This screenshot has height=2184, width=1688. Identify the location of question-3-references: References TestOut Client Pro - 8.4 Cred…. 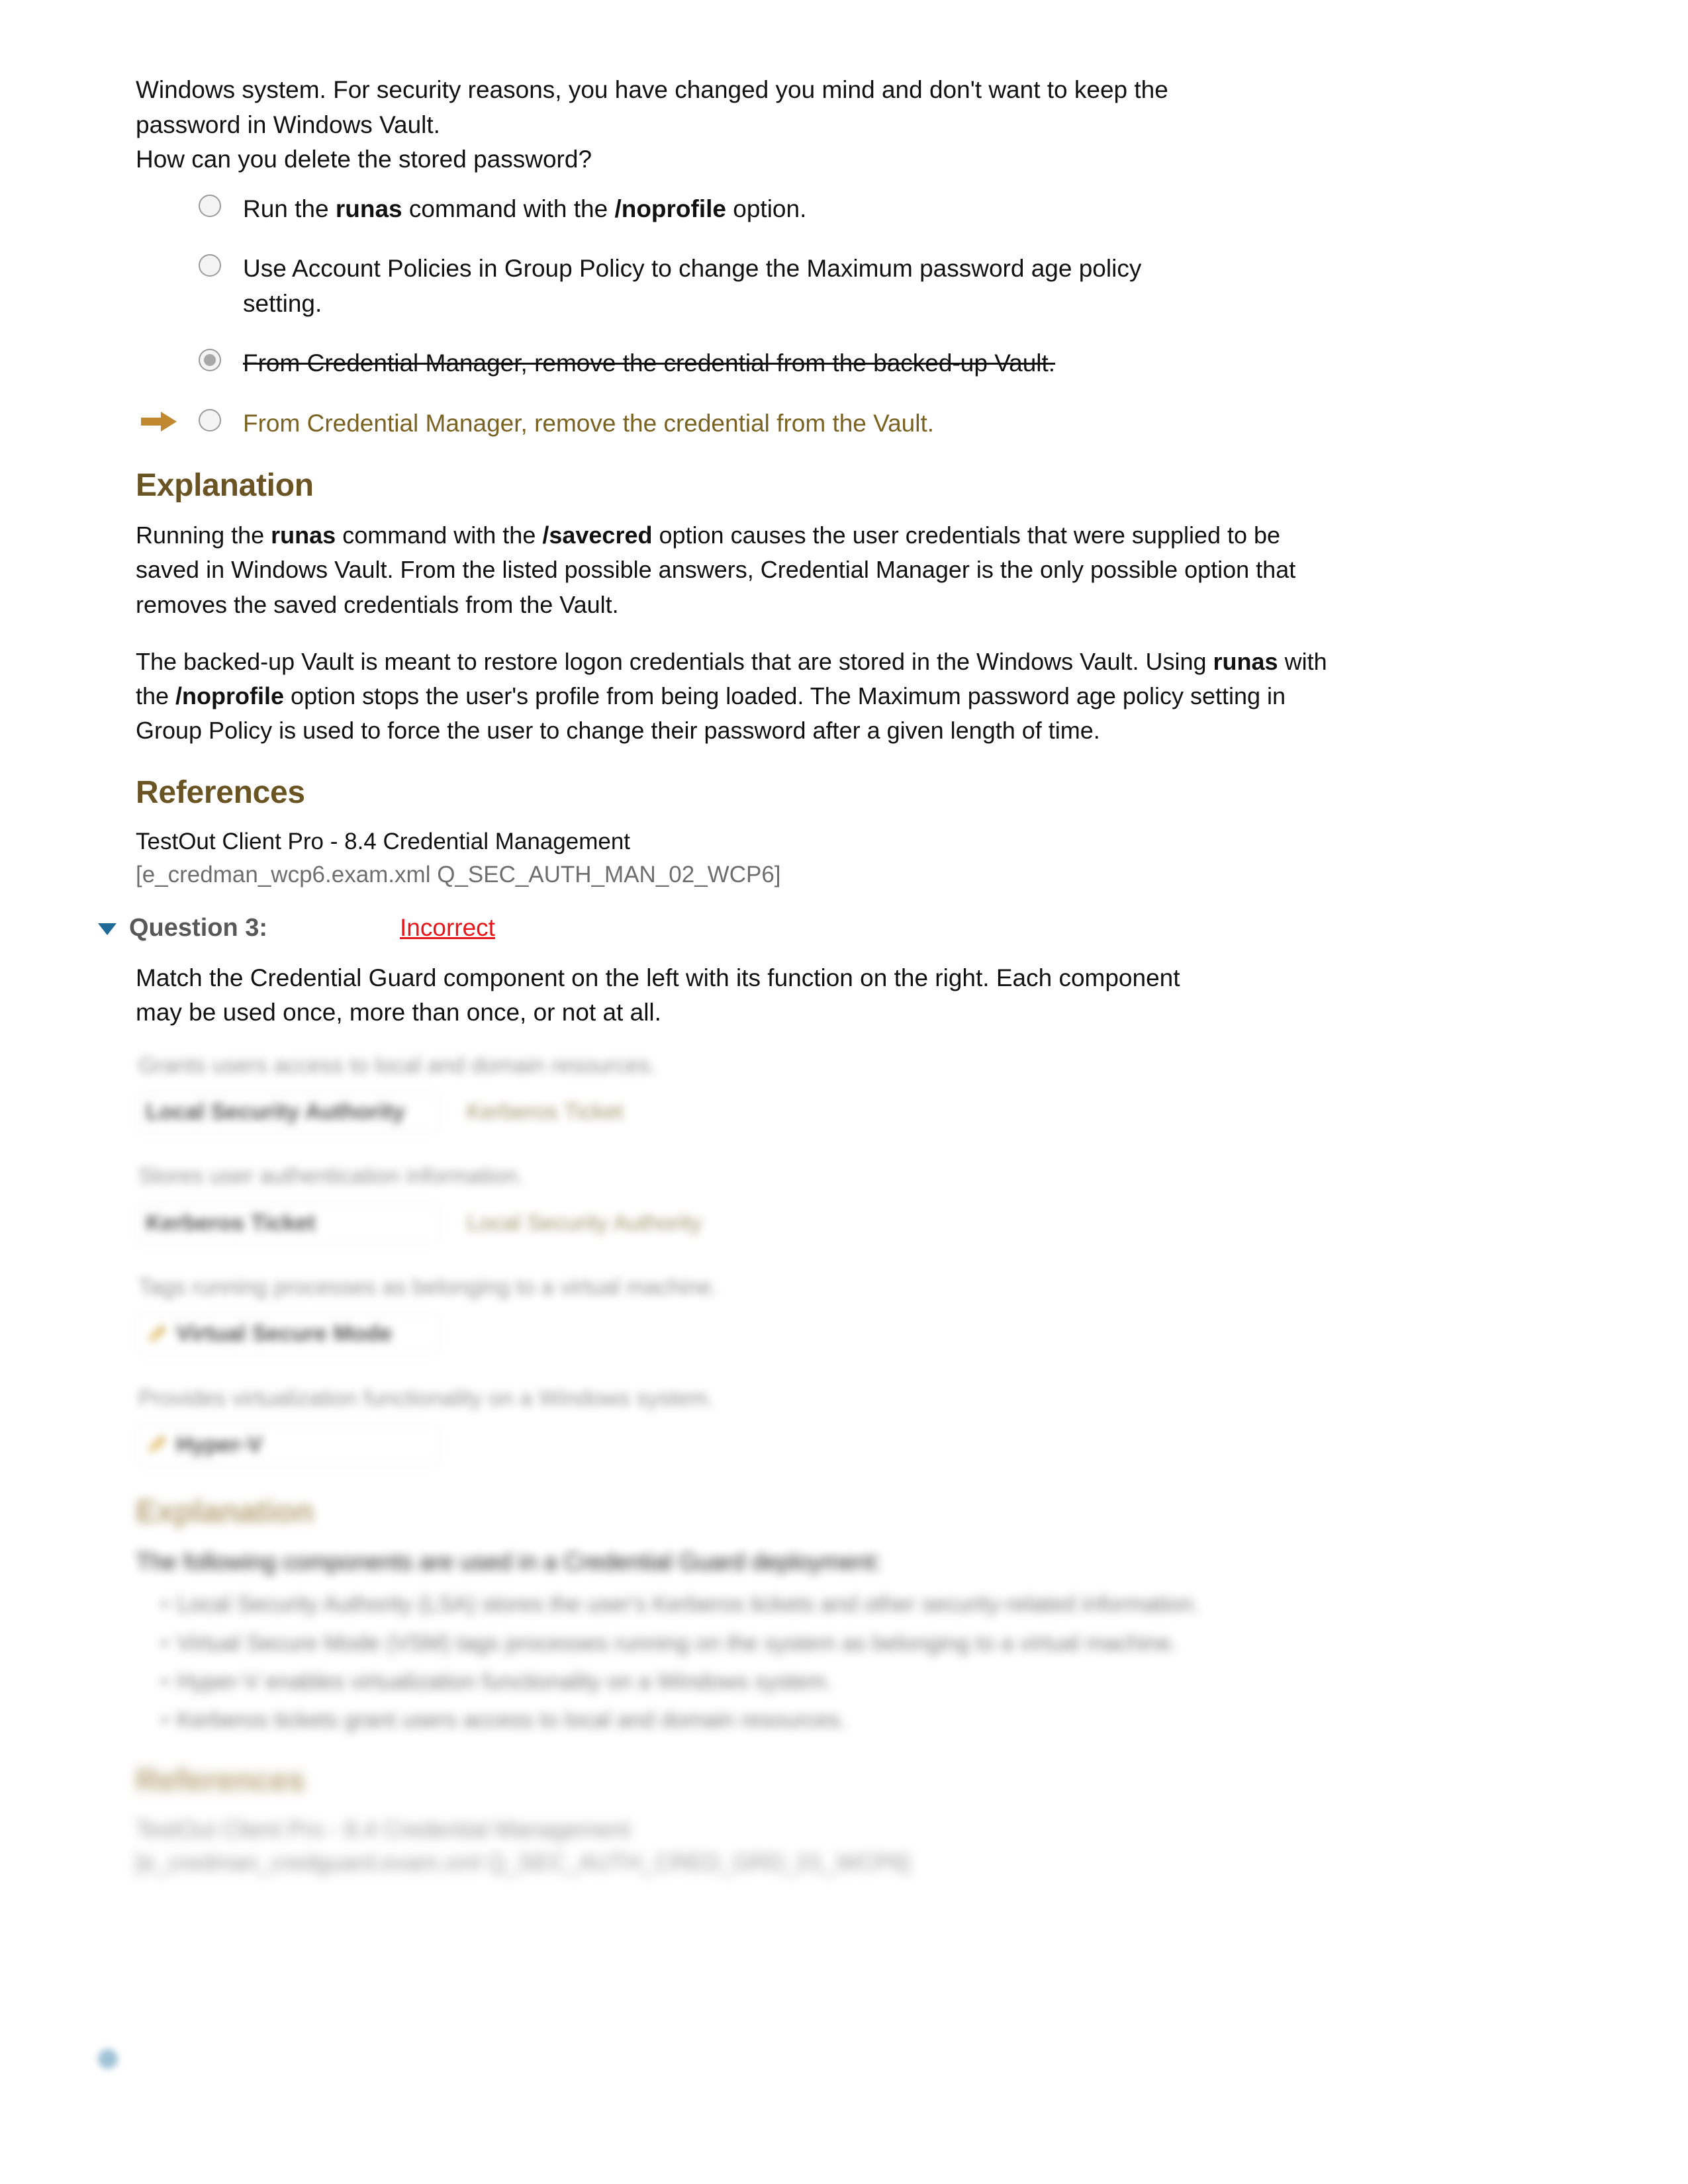
(731, 1820).